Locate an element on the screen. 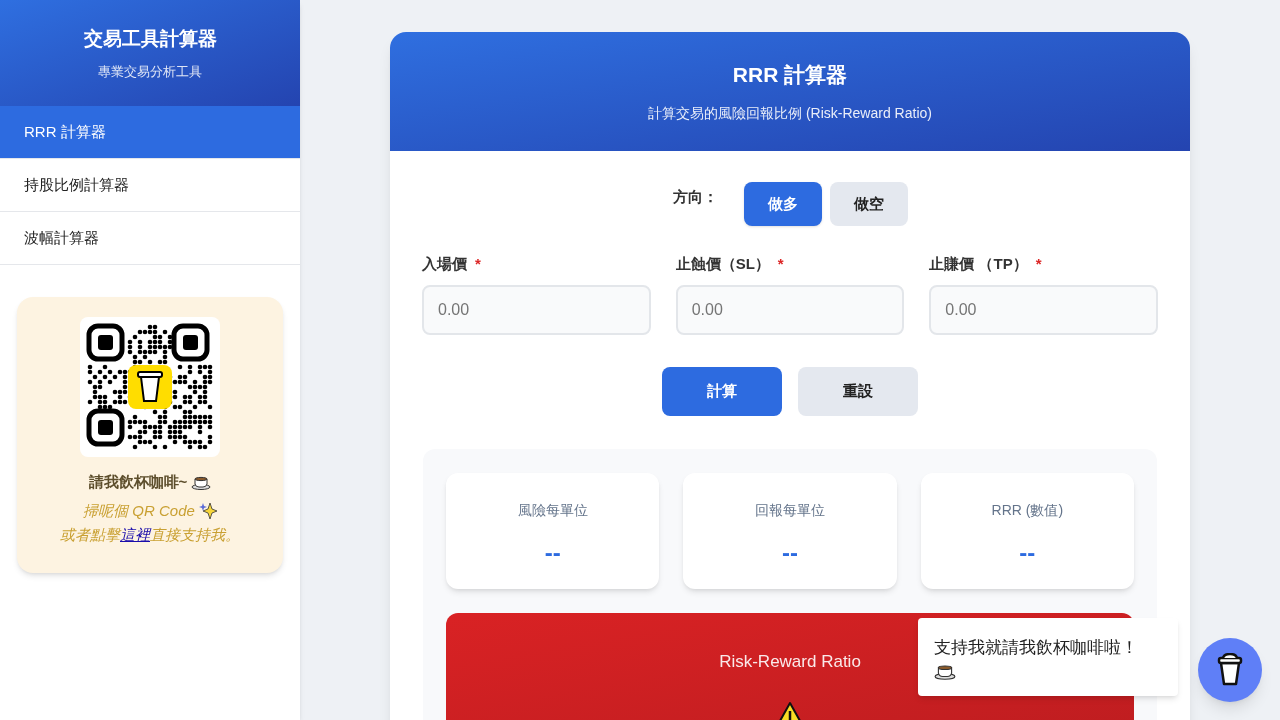 The image size is (1280, 720). result-label: RRR (數值) is located at coordinates (1027, 510).